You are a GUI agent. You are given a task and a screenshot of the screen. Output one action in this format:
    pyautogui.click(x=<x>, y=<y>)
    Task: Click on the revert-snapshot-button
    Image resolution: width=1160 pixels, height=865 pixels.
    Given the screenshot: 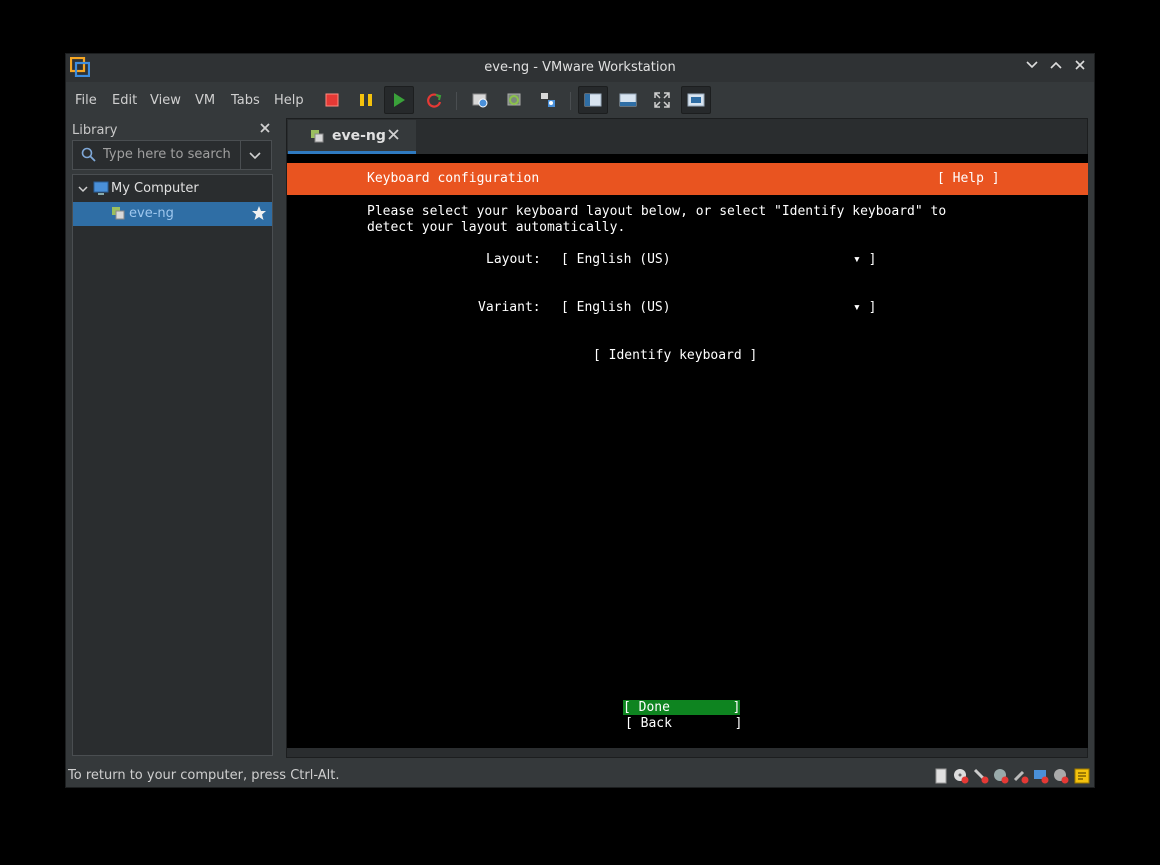 What is the action you would take?
    pyautogui.click(x=514, y=100)
    